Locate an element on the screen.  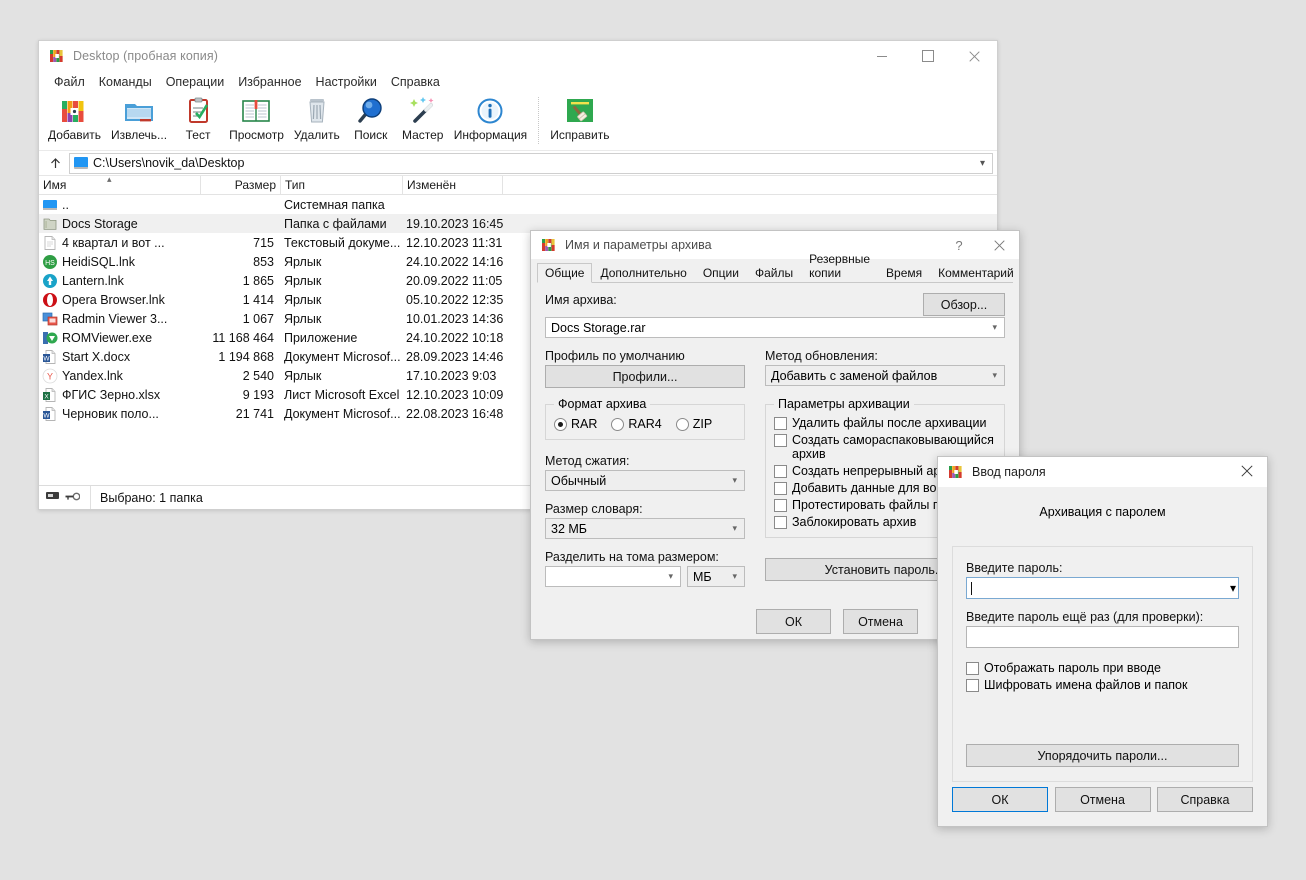
show-password-checkbox: Отображать пароль при вводе is located at coordinates (1102, 668).